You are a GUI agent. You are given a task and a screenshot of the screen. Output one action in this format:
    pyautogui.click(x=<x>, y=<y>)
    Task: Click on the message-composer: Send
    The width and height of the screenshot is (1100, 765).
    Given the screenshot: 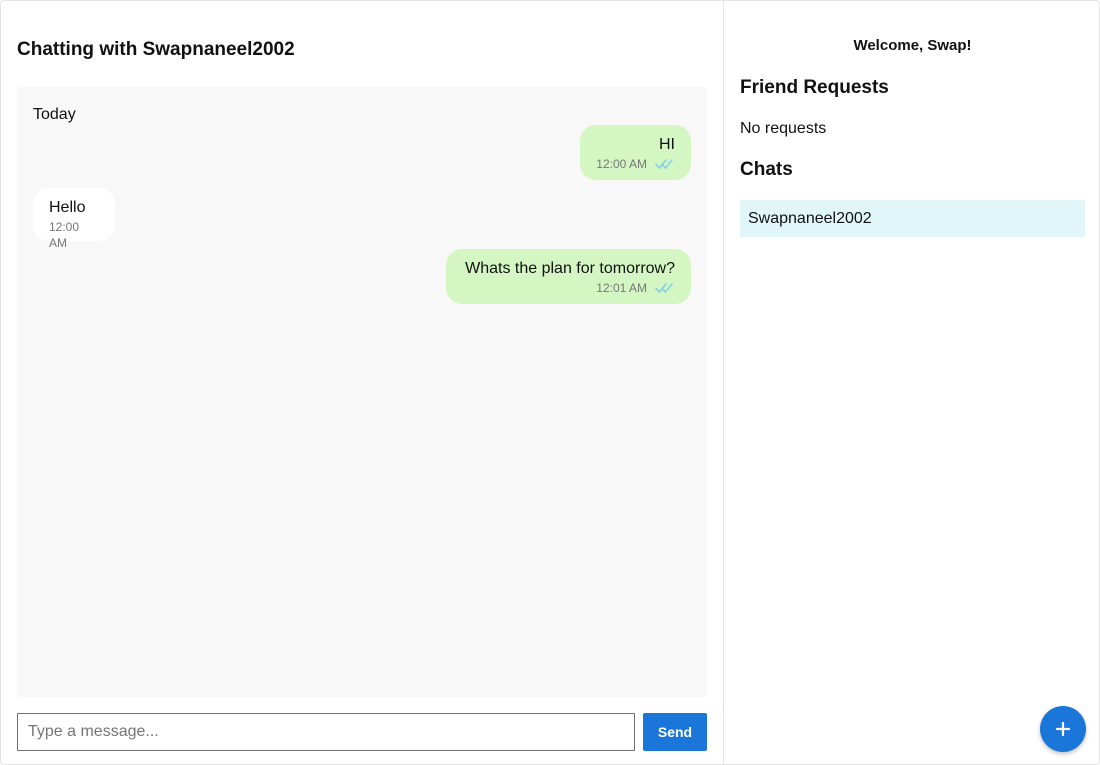 What is the action you would take?
    pyautogui.click(x=362, y=732)
    